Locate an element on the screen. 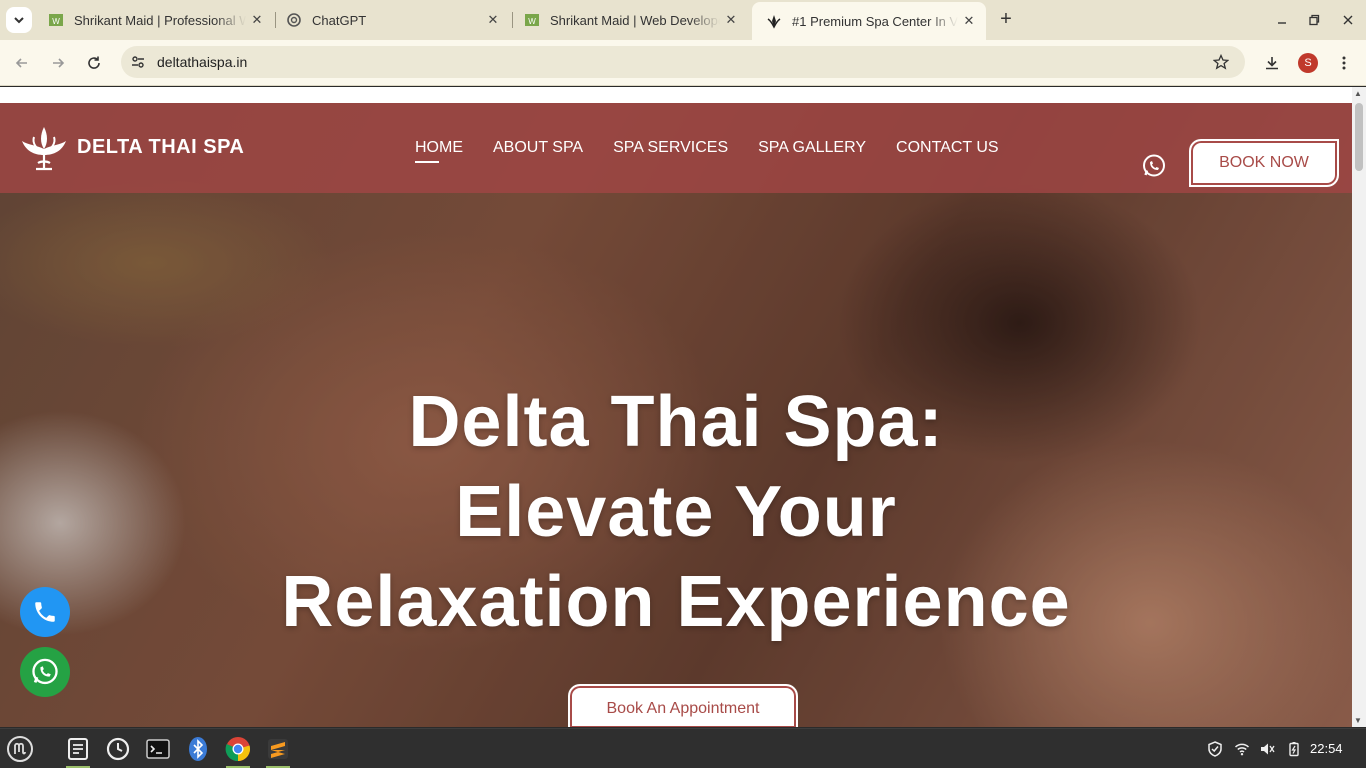 The image size is (1366, 768). tab-shrikant-web-developer: W Shrikant Maid | Web Developer ✕ is located at coordinates (629, 20).